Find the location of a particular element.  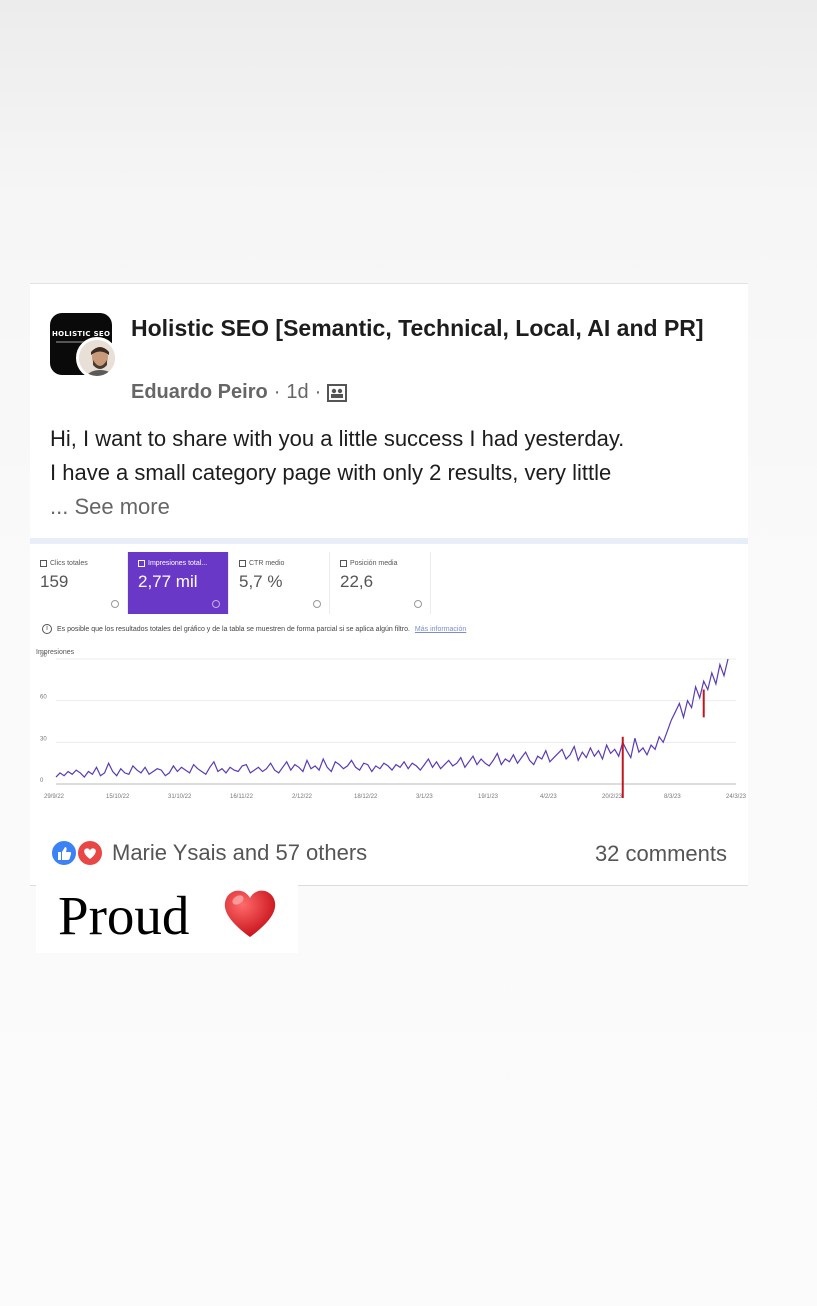

metric-ctr: CTR medio 5,7 % is located at coordinates (279, 583).